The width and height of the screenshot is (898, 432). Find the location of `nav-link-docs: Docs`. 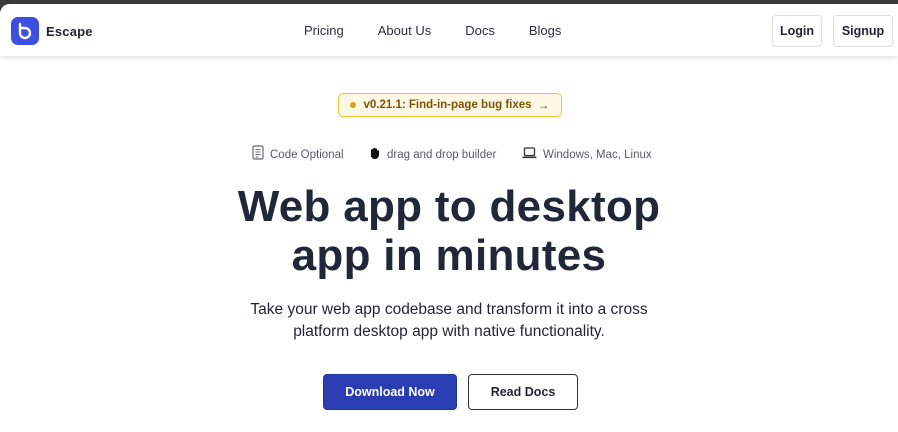

nav-link-docs: Docs is located at coordinates (480, 30).